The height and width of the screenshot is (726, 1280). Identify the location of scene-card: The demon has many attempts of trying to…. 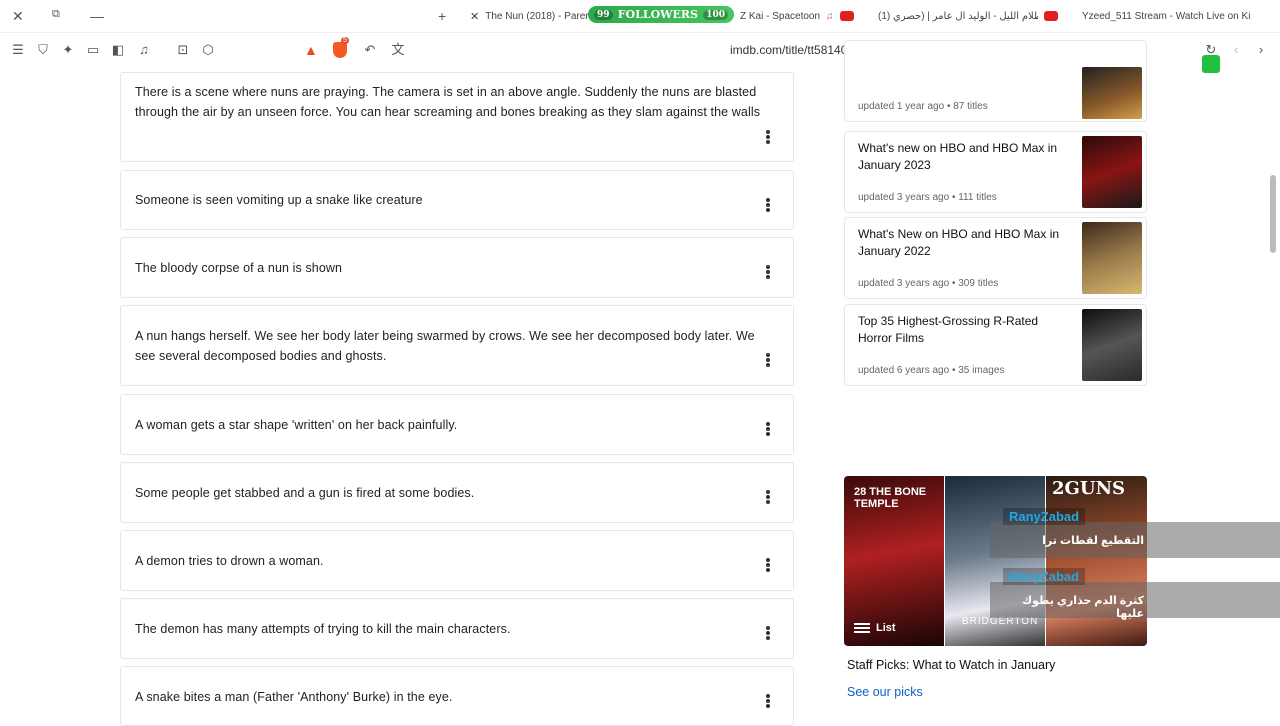
(457, 628).